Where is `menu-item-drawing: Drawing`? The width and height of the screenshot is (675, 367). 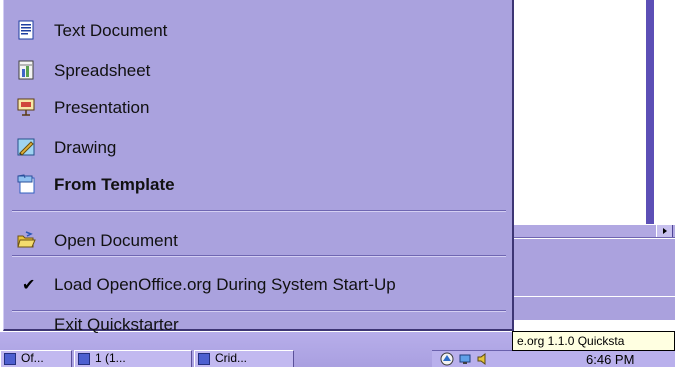 menu-item-drawing: Drawing is located at coordinates (258, 148).